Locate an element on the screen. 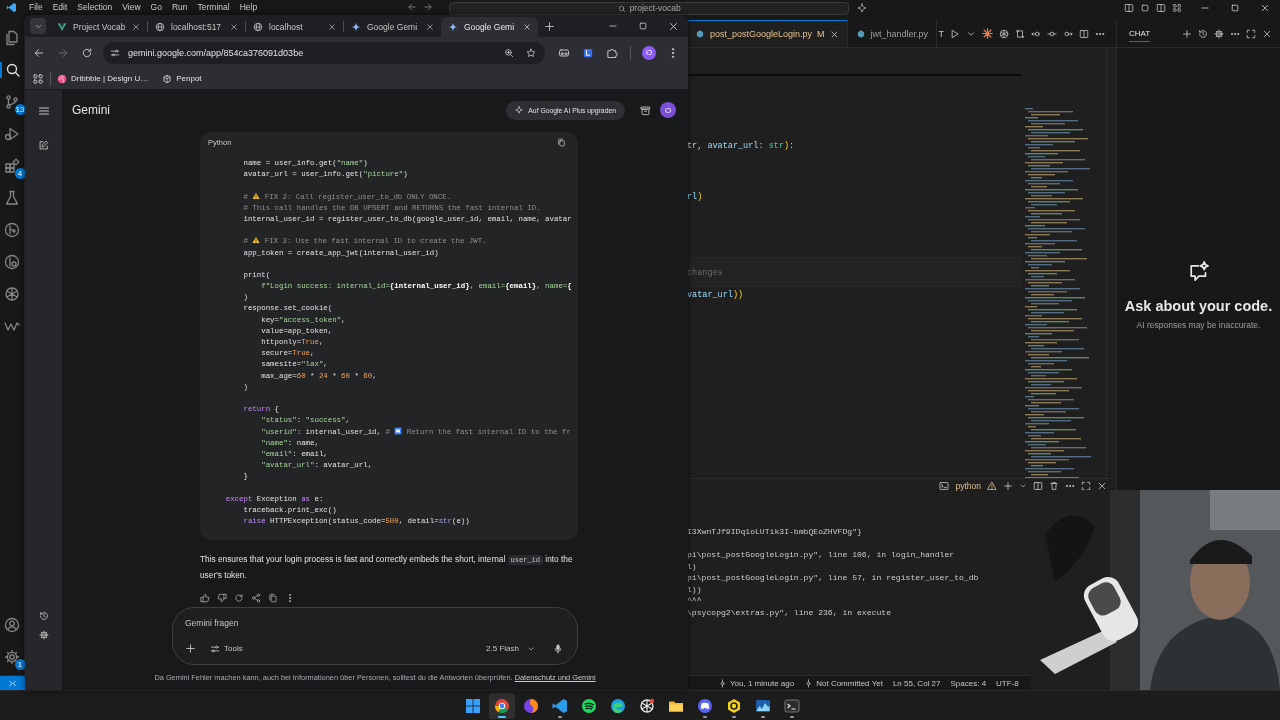 The image size is (1280, 720). menu-item: Go is located at coordinates (156, 7).